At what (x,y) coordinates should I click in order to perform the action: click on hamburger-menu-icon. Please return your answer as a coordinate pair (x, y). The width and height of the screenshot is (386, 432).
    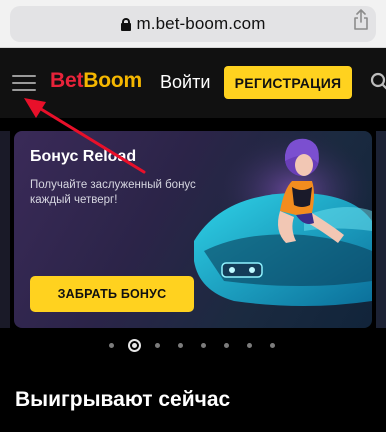
    Looking at the image, I should click on (24, 84).